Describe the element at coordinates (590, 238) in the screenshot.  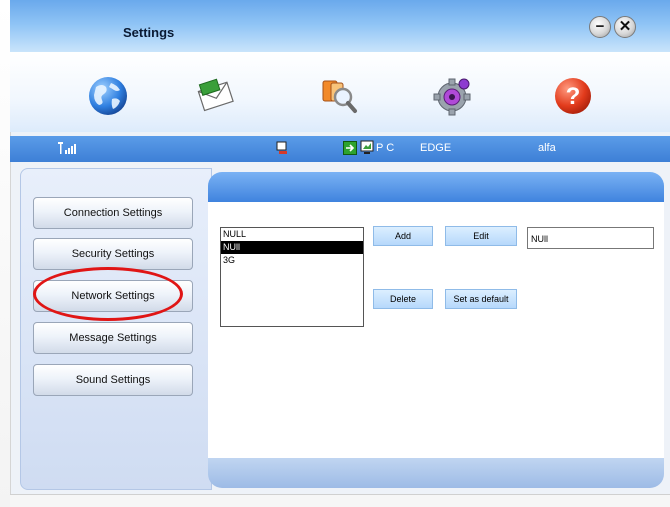
I see `profile-name-field: NUll` at that location.